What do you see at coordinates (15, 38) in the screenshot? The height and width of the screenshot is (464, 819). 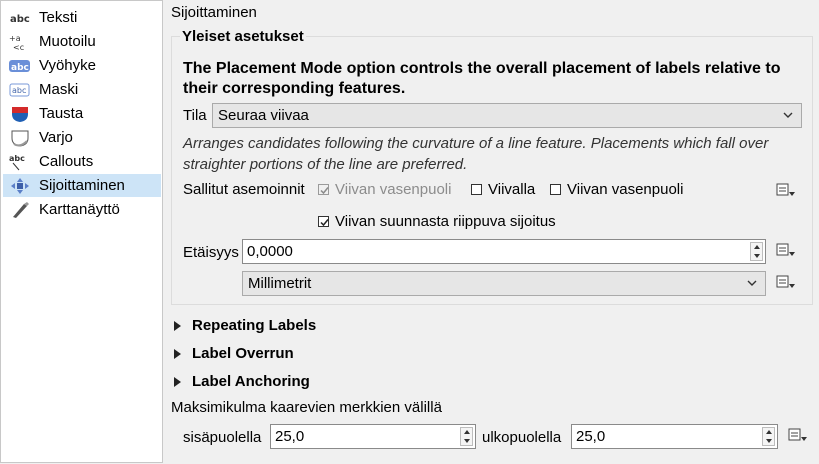 I see `svg-text: +a` at bounding box center [15, 38].